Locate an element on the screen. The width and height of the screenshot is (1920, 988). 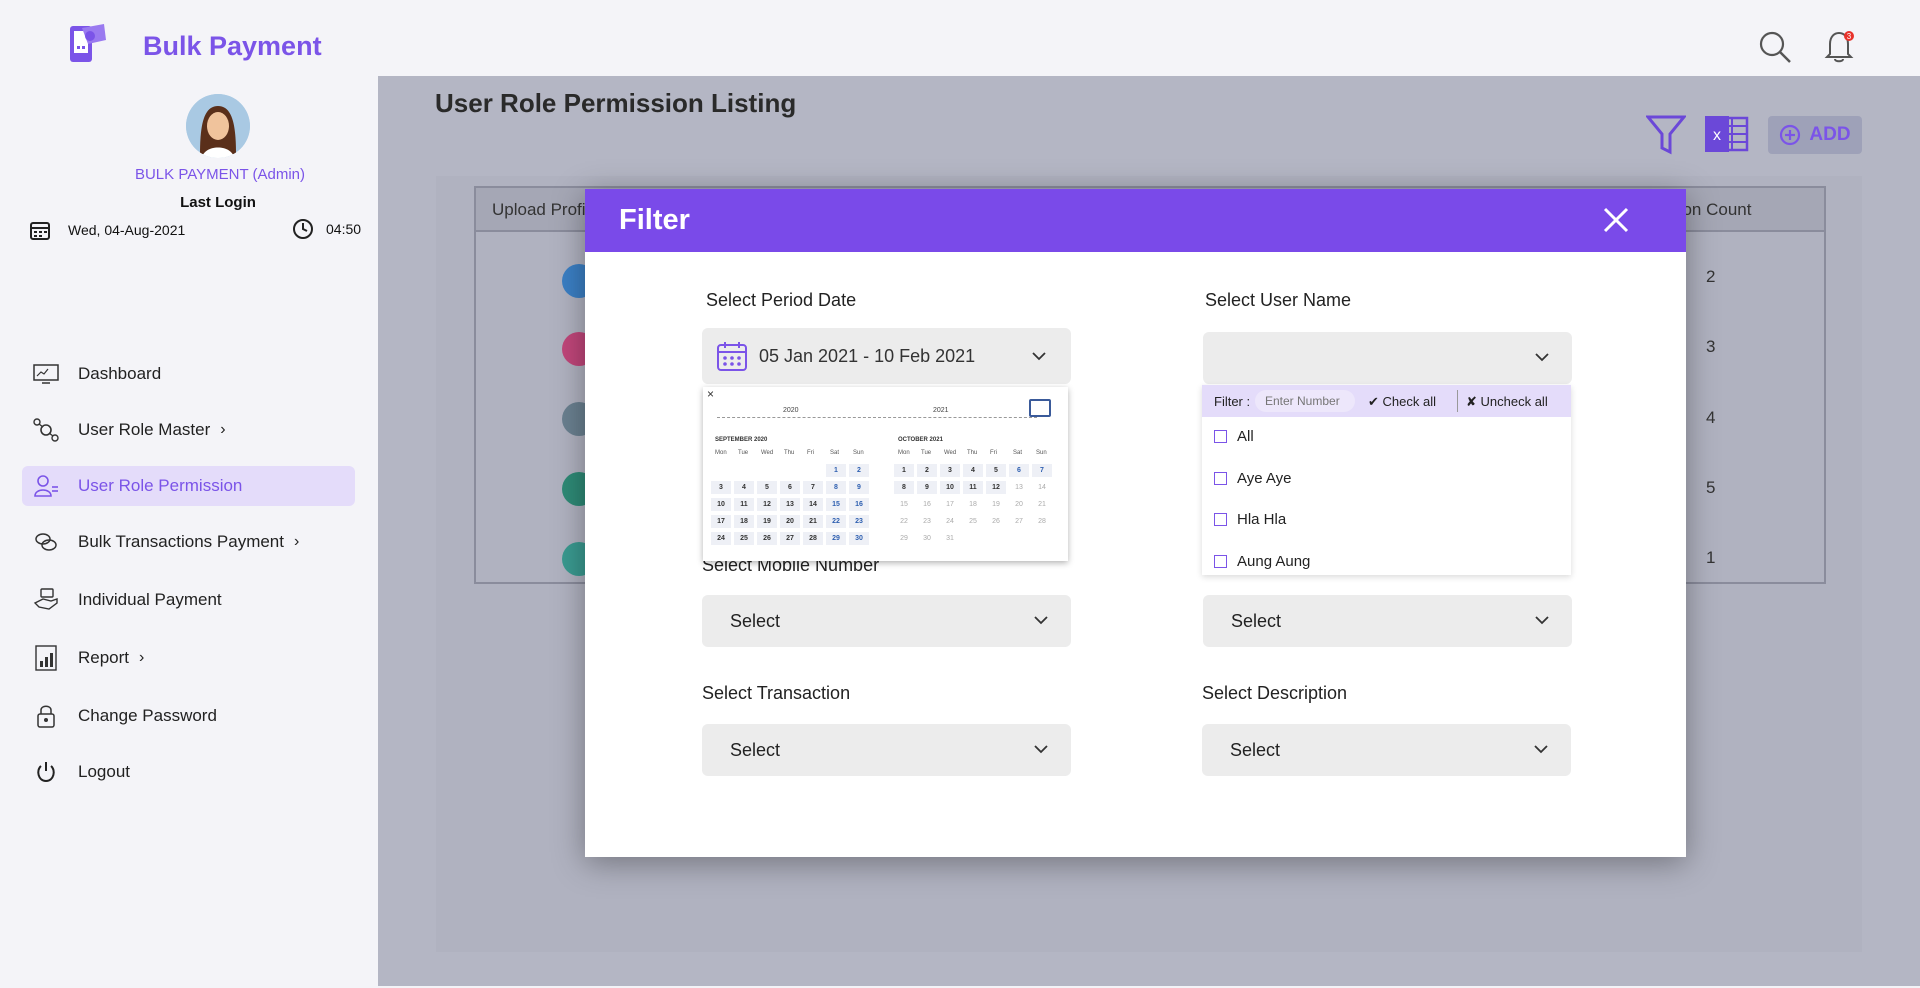
search-icon is located at coordinates (1775, 47).